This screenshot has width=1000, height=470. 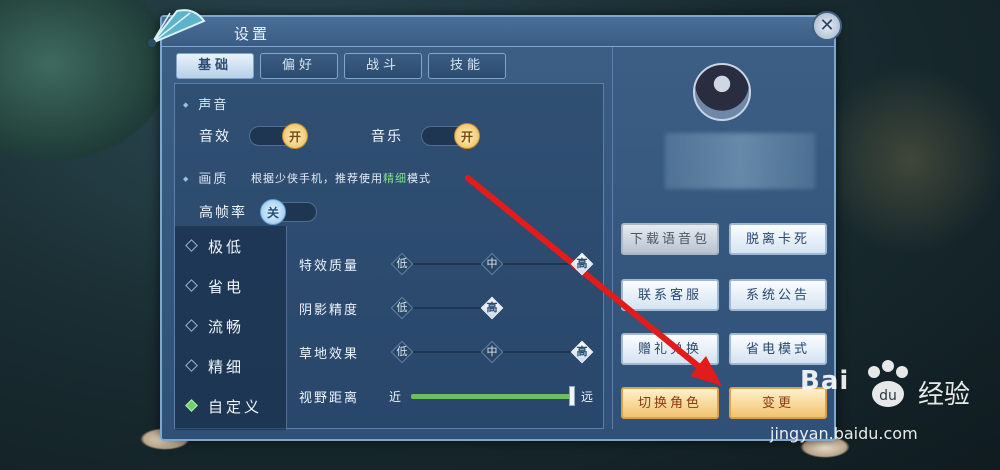 I want to click on announcement-button: 系统公告, so click(x=778, y=295).